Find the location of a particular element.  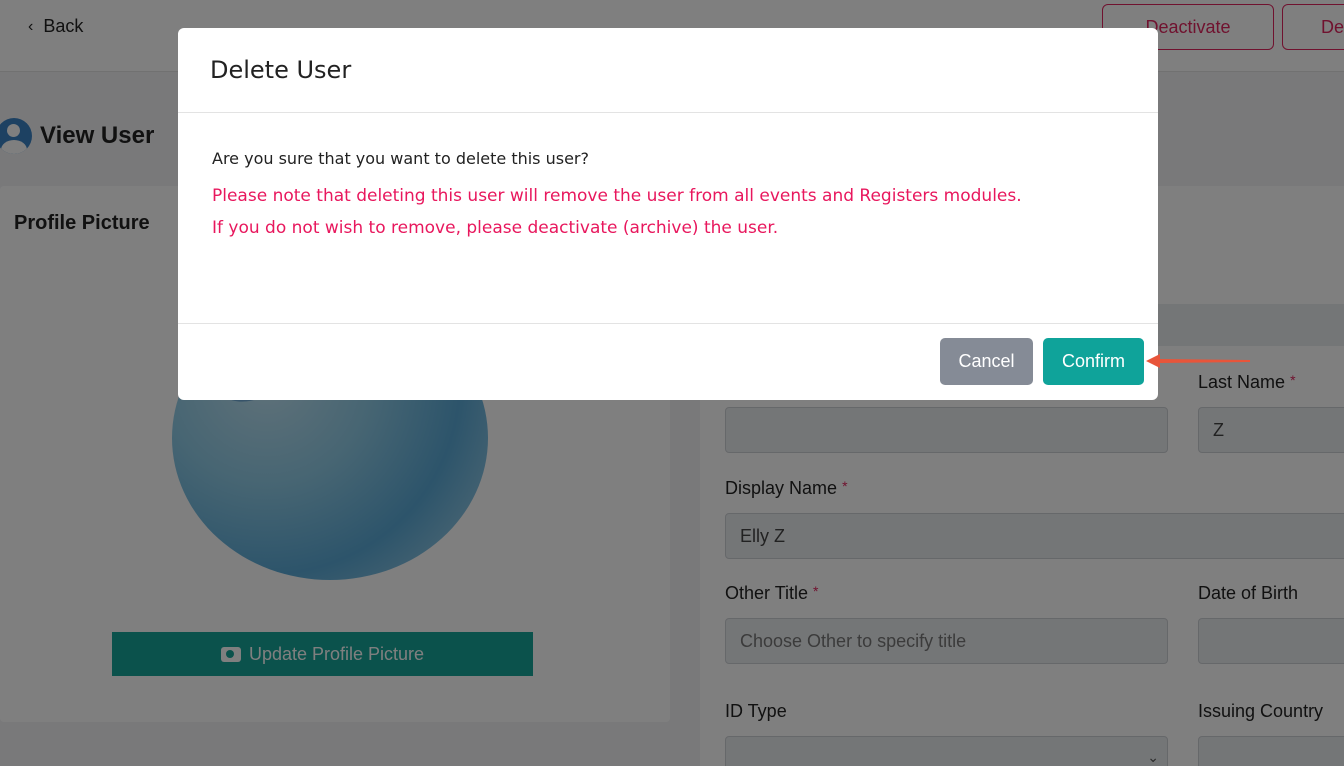

confirm-button: Confirm is located at coordinates (1093, 361).